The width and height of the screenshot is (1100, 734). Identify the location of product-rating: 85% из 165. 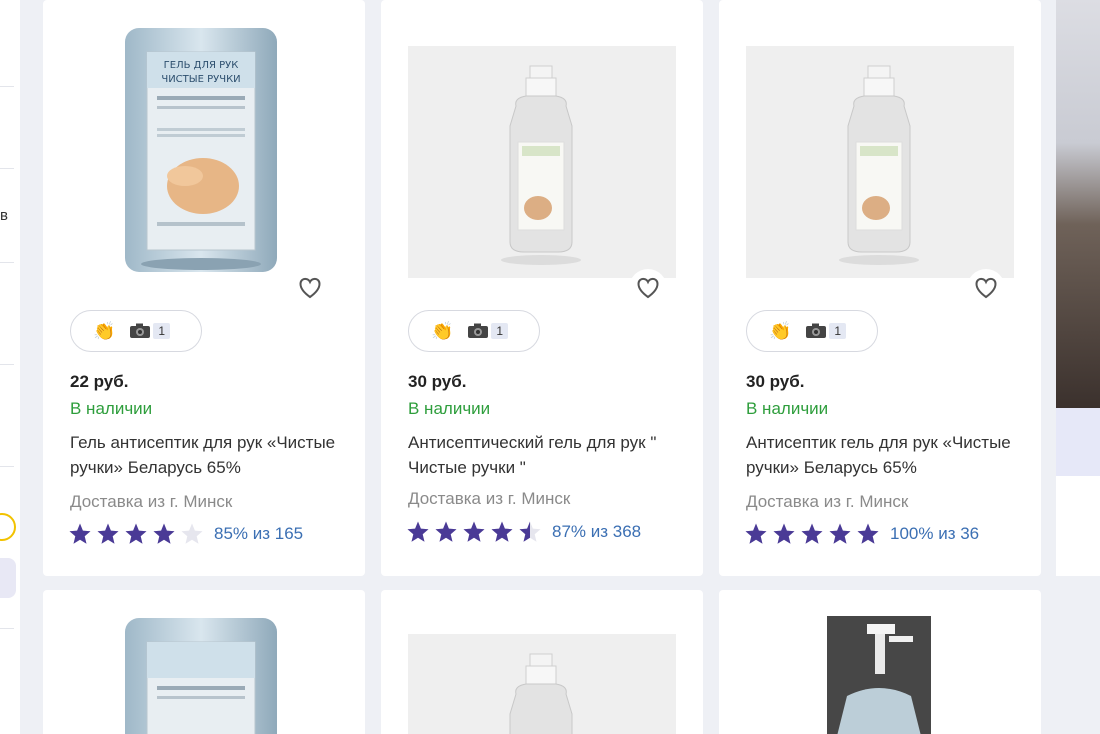
(185, 534).